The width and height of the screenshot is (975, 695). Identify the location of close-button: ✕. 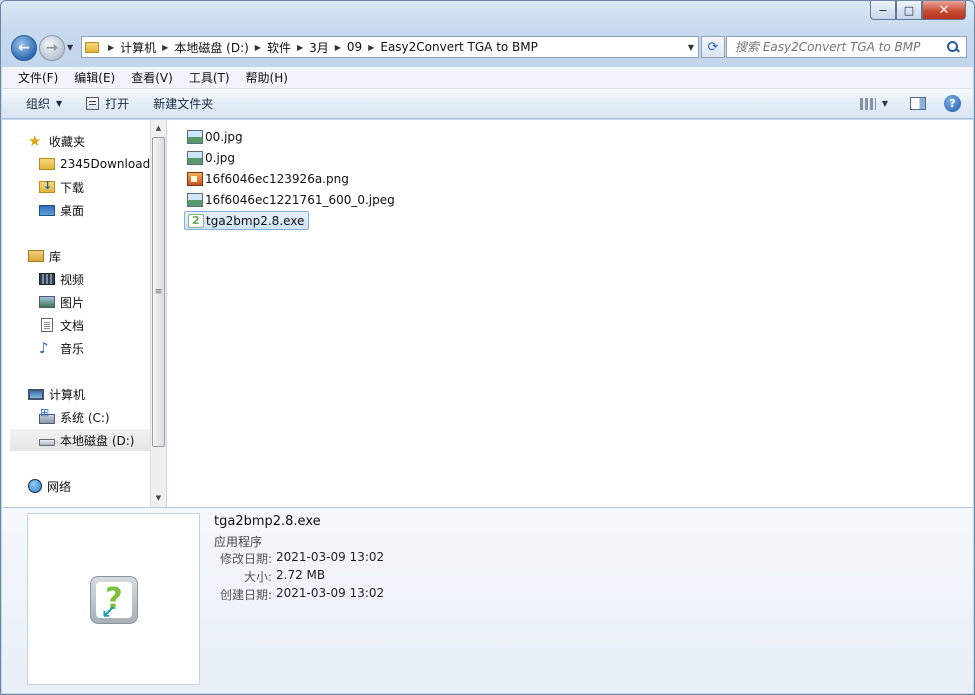
(944, 10).